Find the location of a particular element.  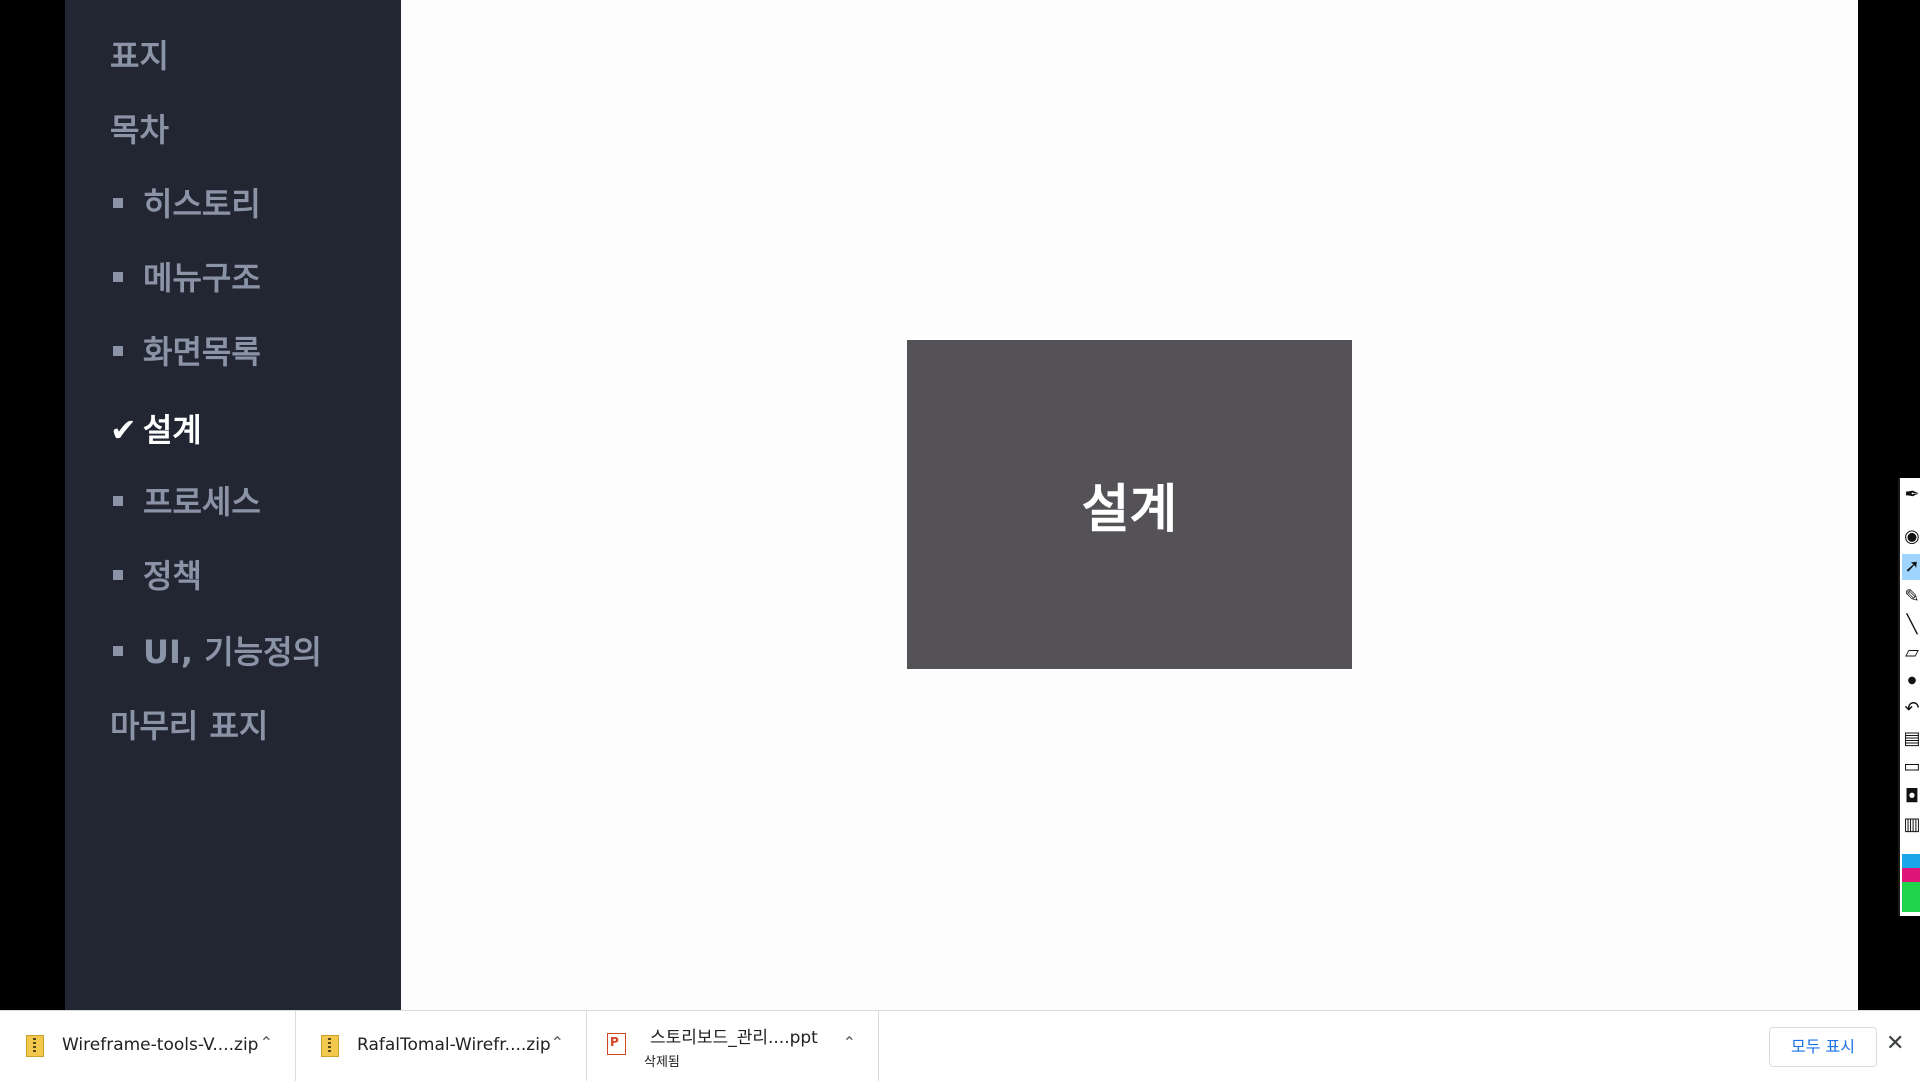

nav-item-label: 마무리 표지 is located at coordinates (189, 726).